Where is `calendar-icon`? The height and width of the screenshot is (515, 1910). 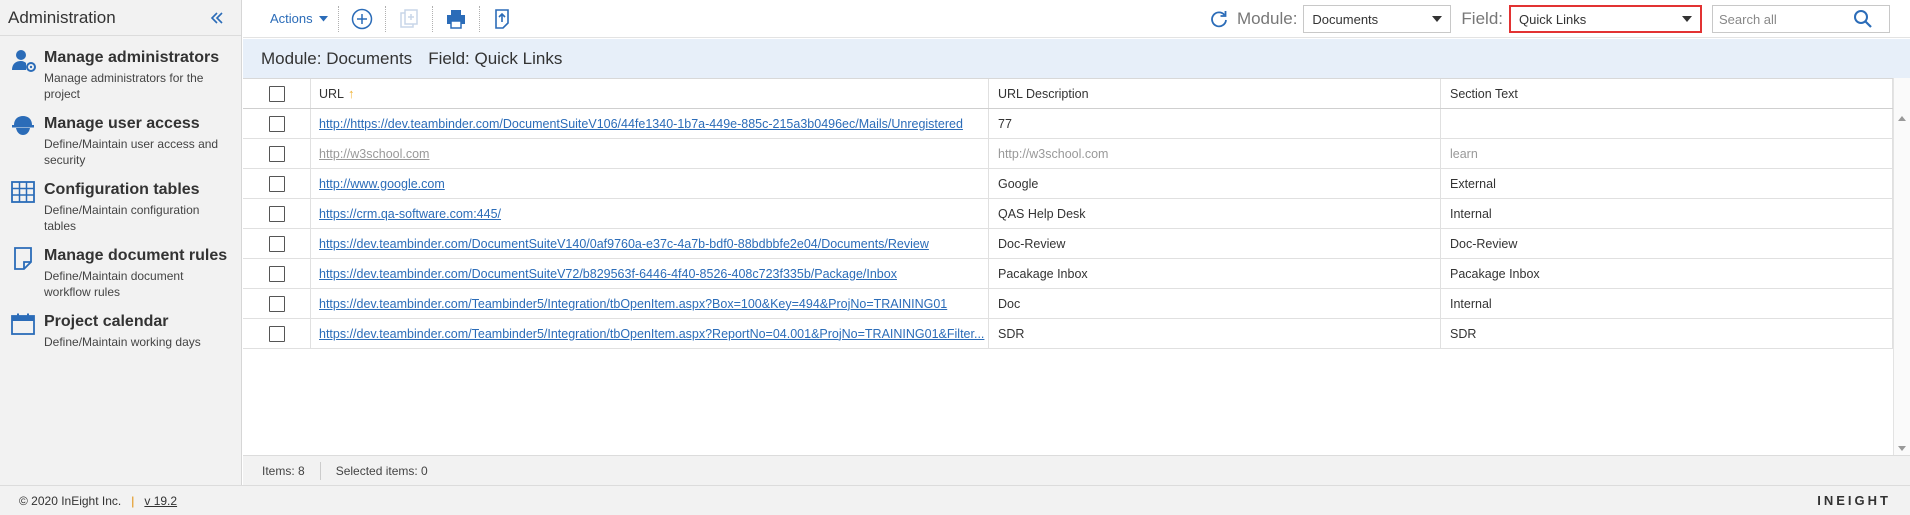 calendar-icon is located at coordinates (23, 324).